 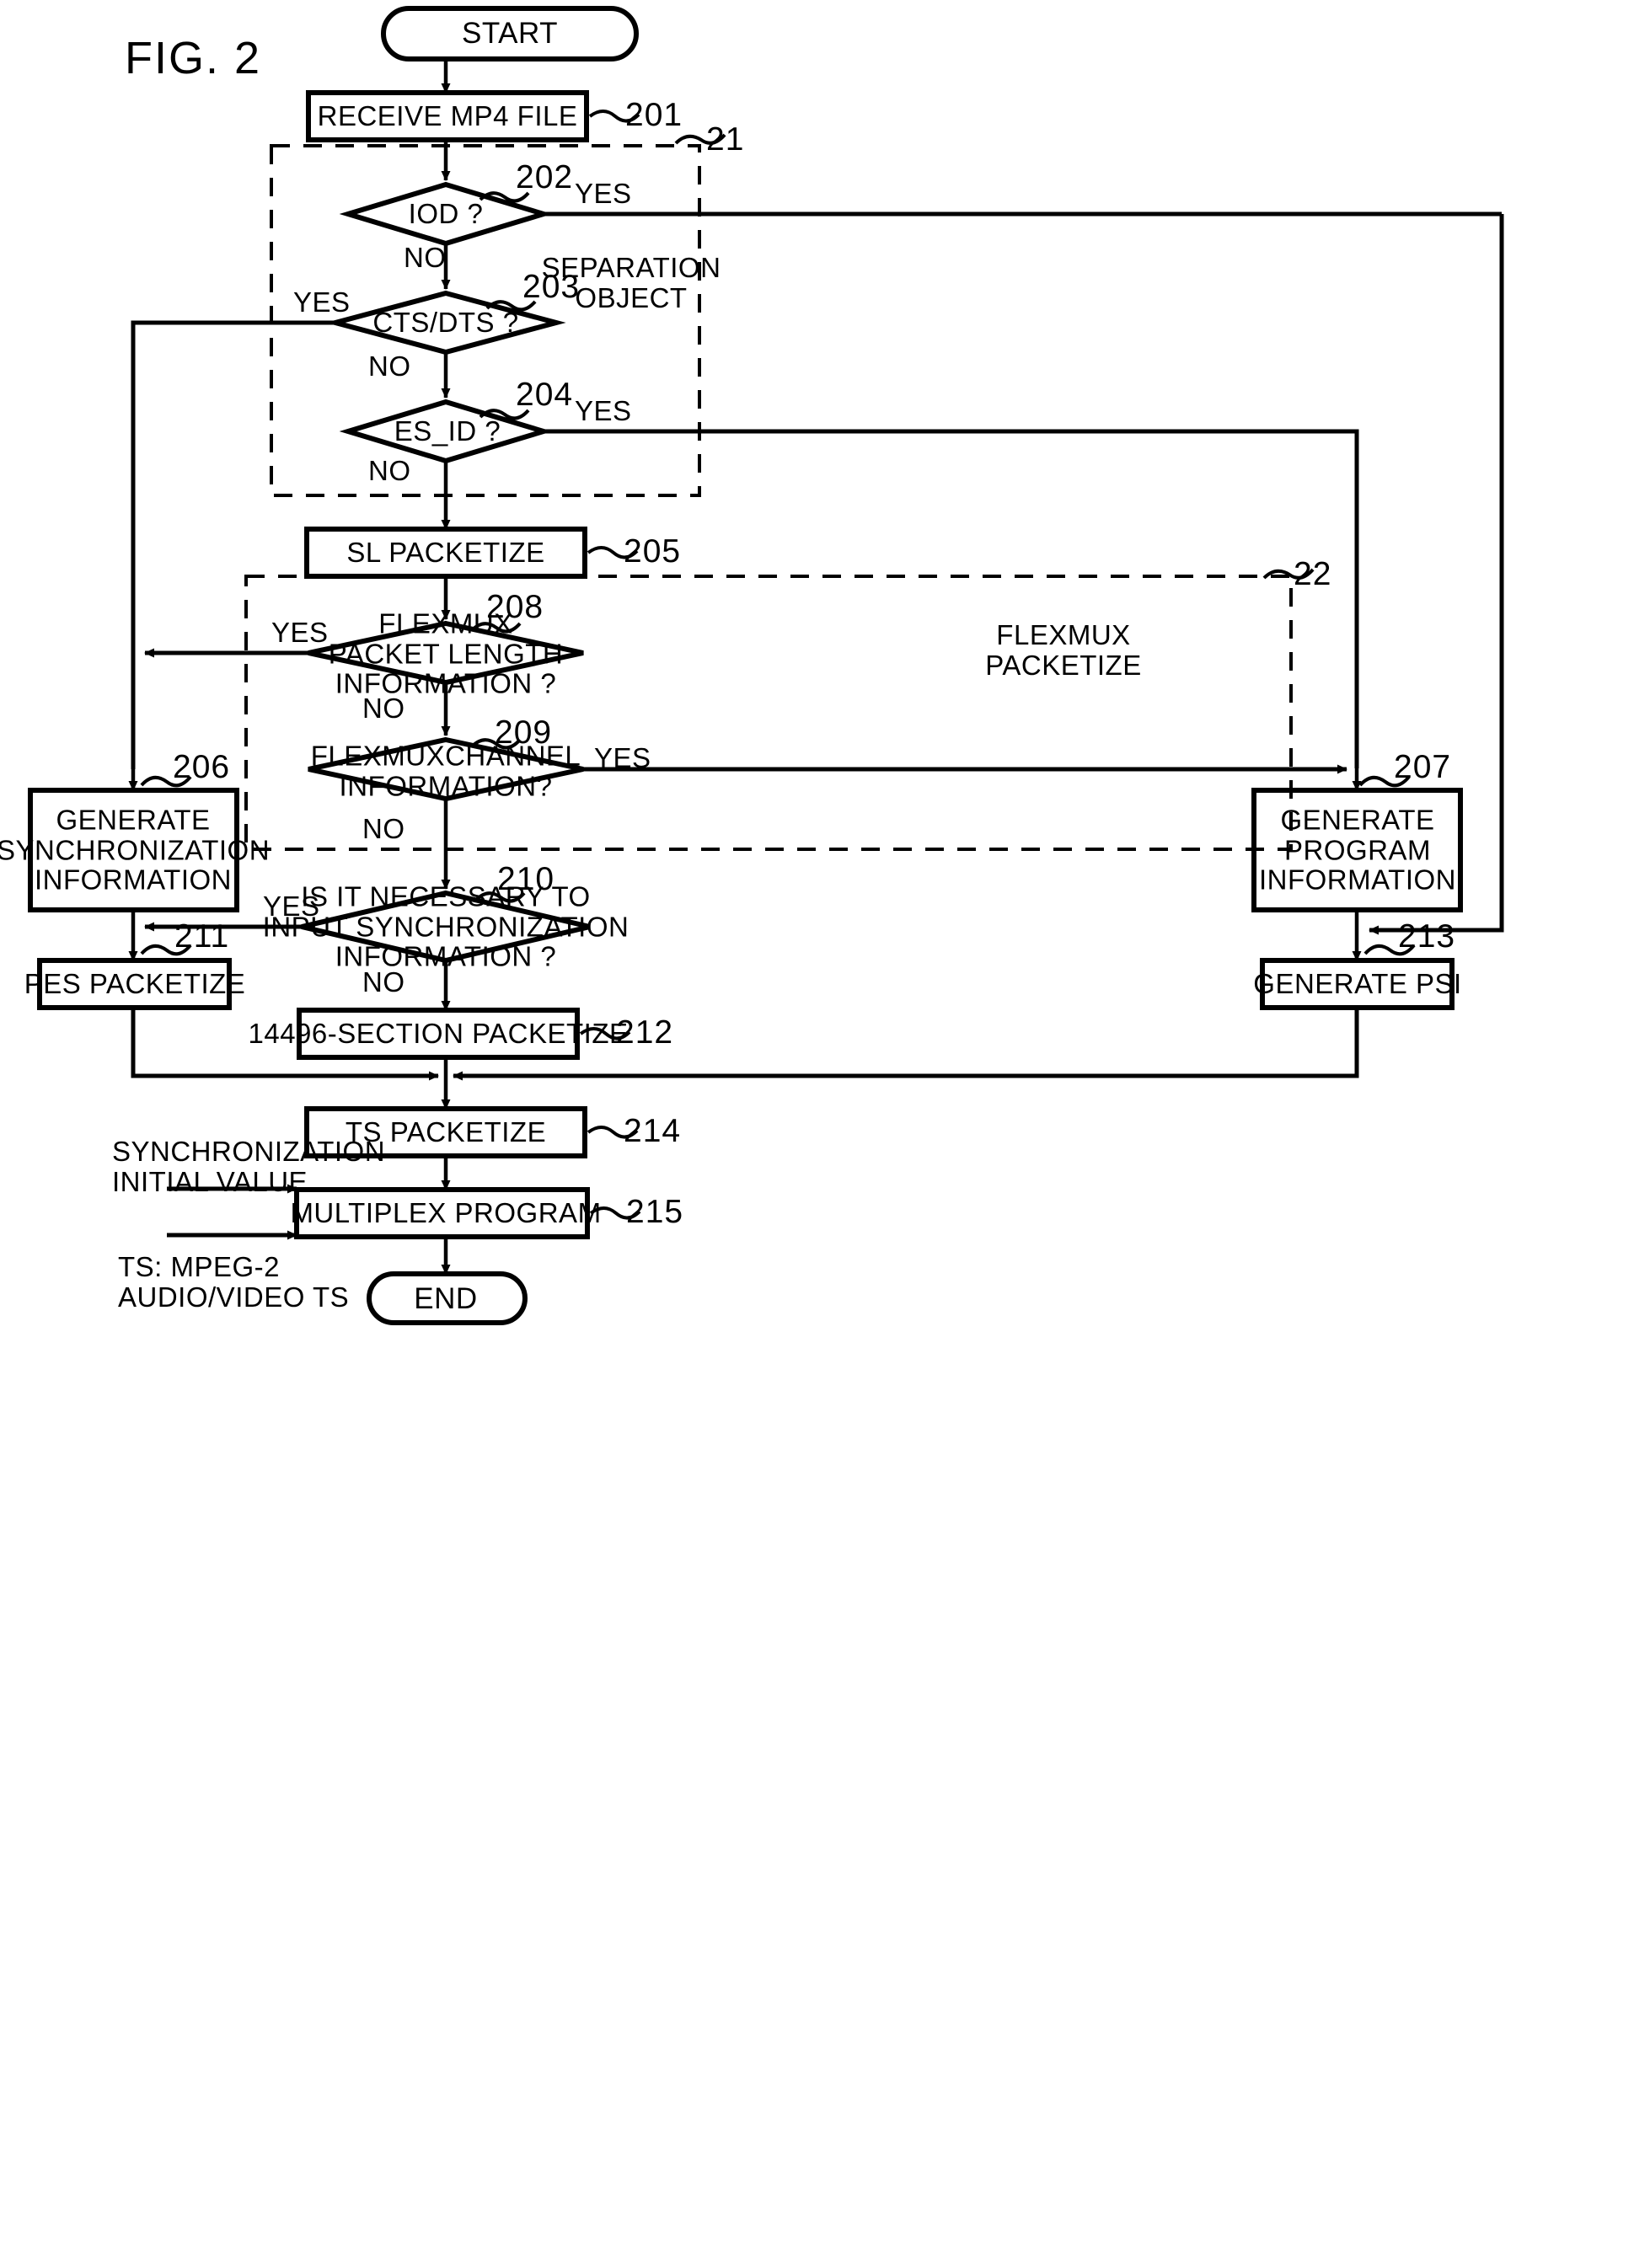 I want to click on branch-203-no: NO, so click(x=389, y=366).